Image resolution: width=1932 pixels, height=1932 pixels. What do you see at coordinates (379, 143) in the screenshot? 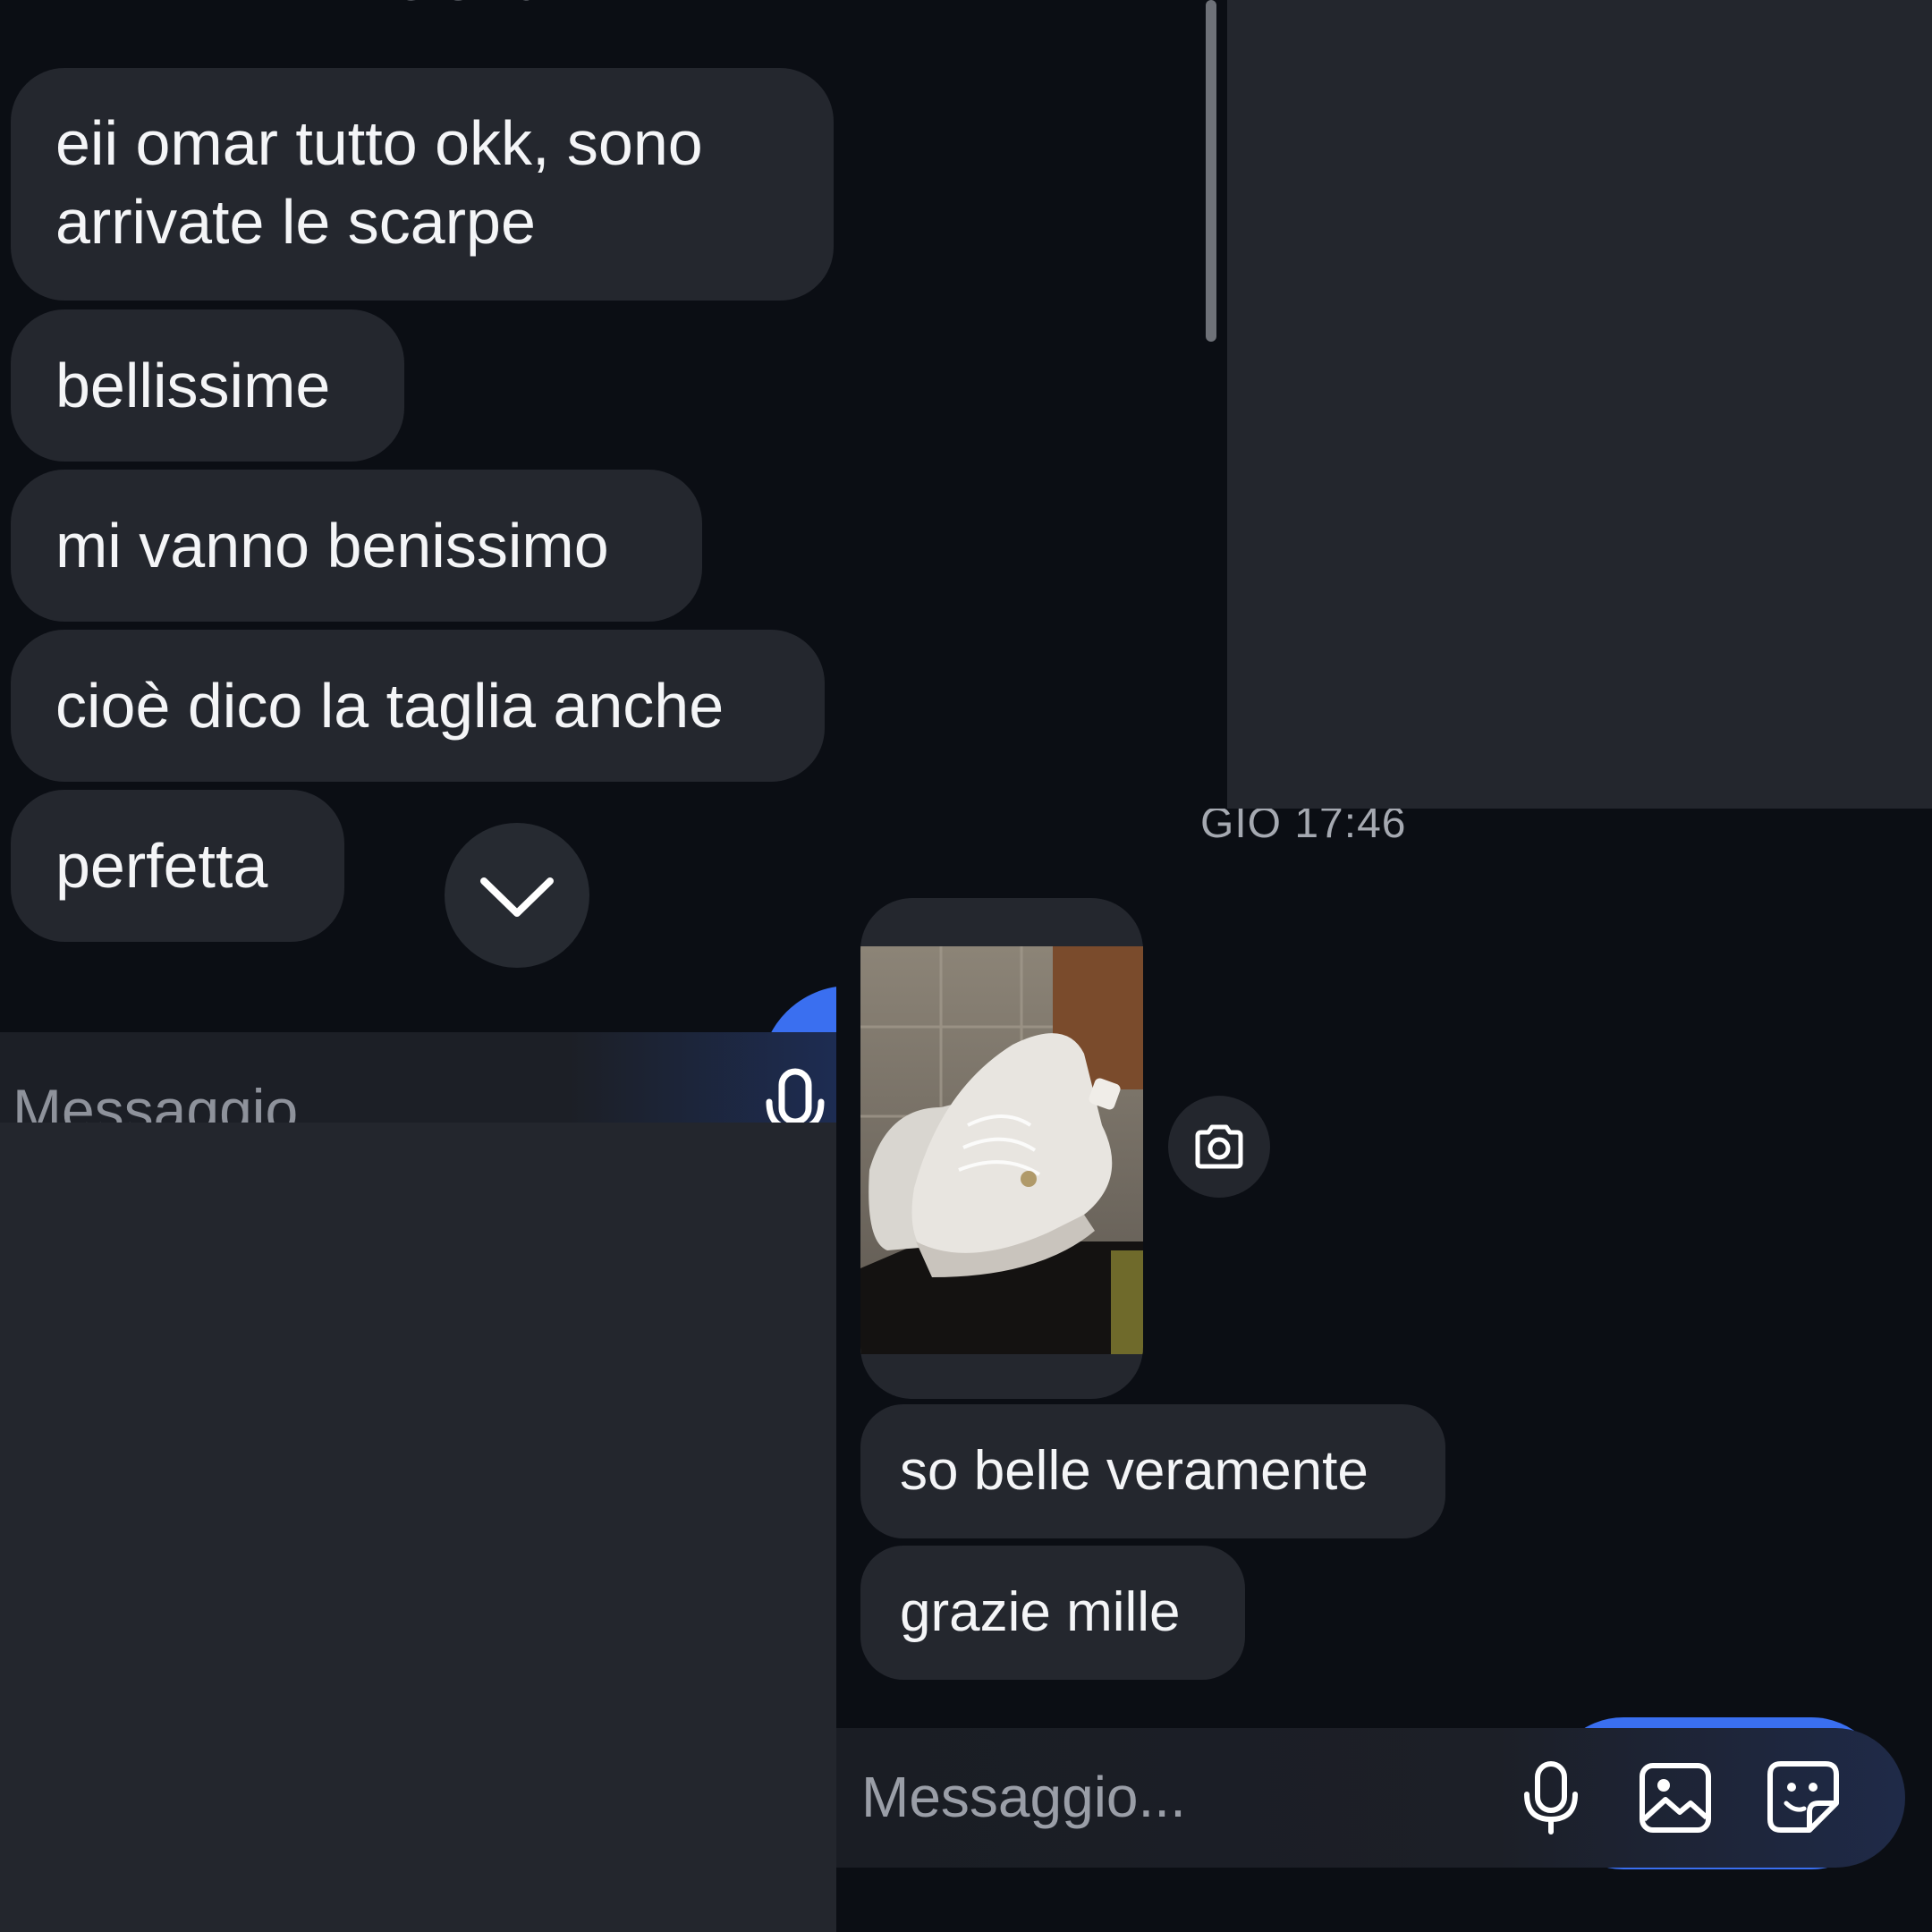
I see `message-text-line: eii omar tutto okk, sono` at bounding box center [379, 143].